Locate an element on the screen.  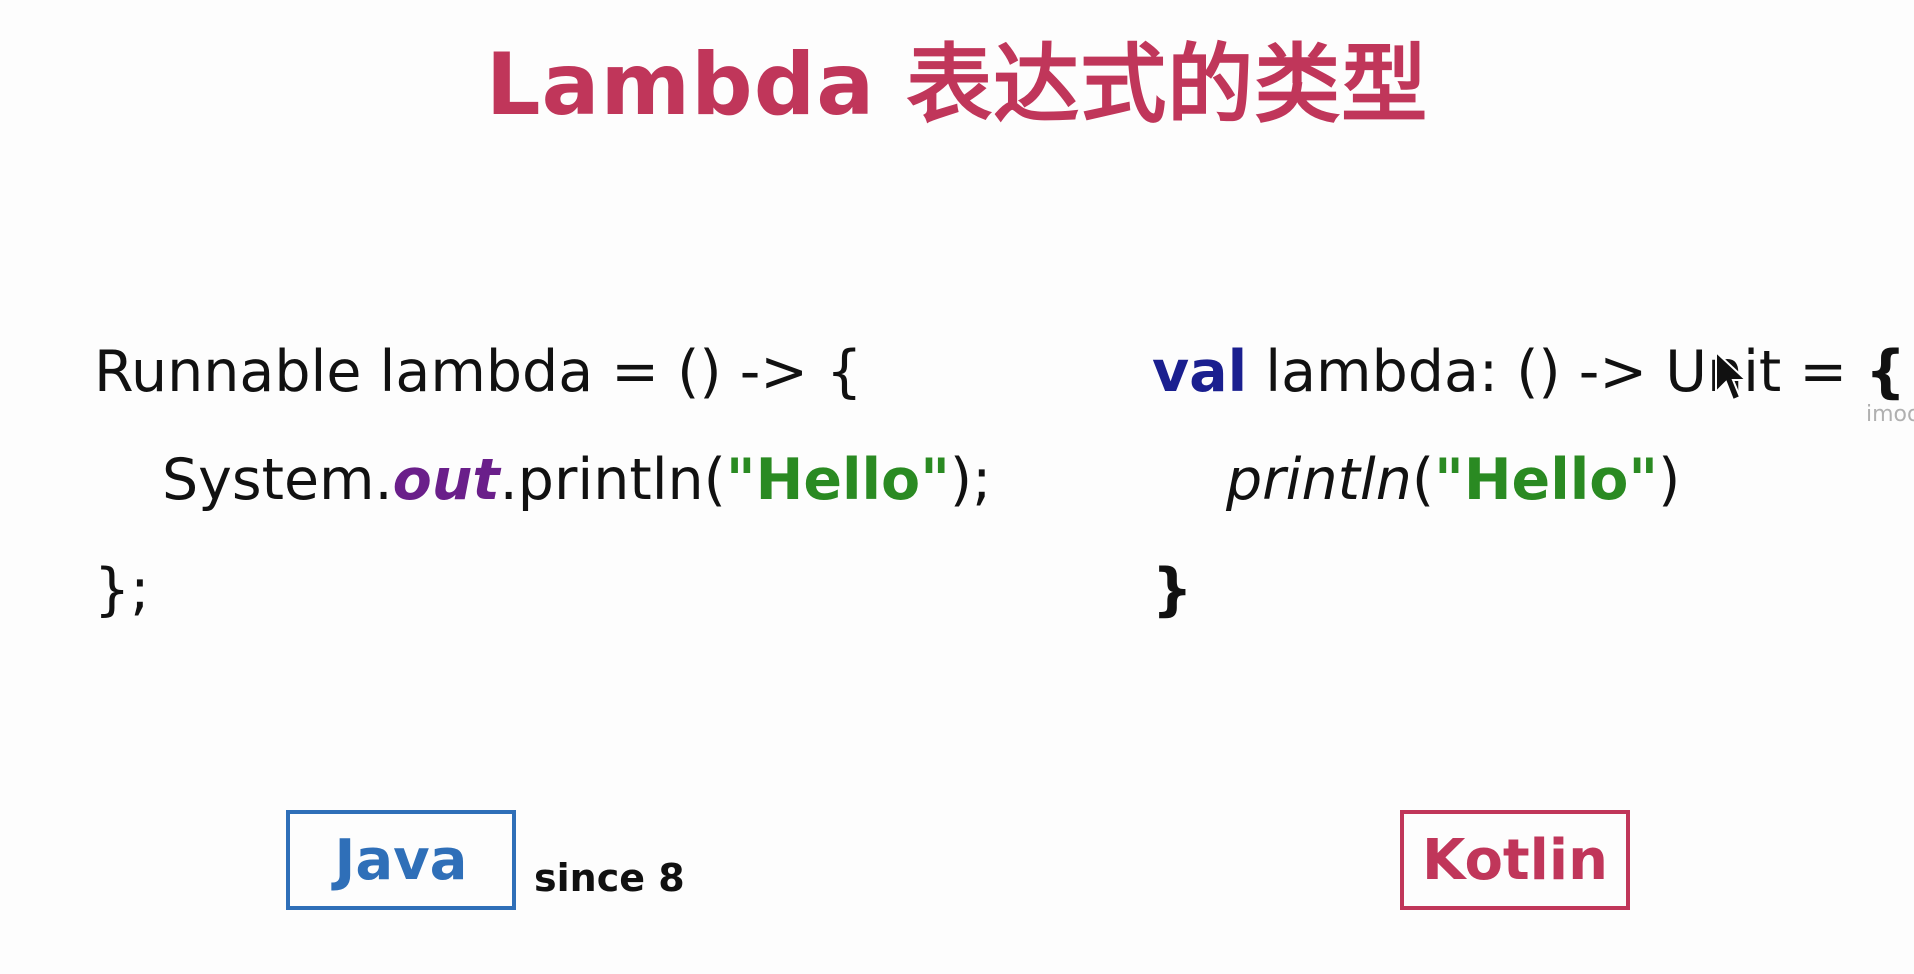
kotlin-code-line-2: println("Hello") is located at coordinates (1453, 480).